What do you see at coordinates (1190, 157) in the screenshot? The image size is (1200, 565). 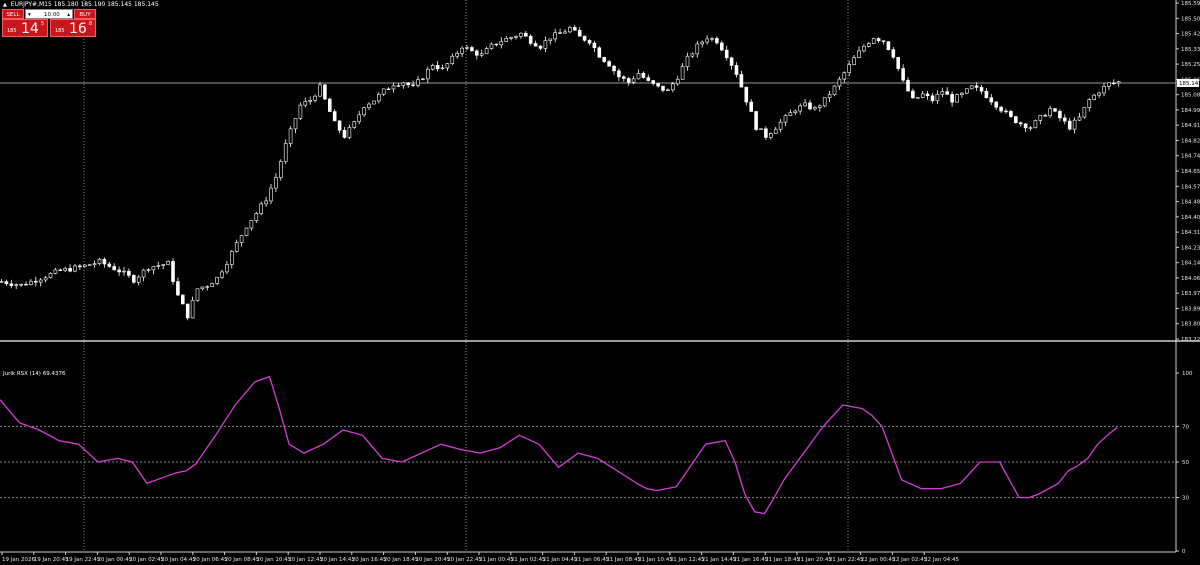 I see `price-tick-label: 184.740` at bounding box center [1190, 157].